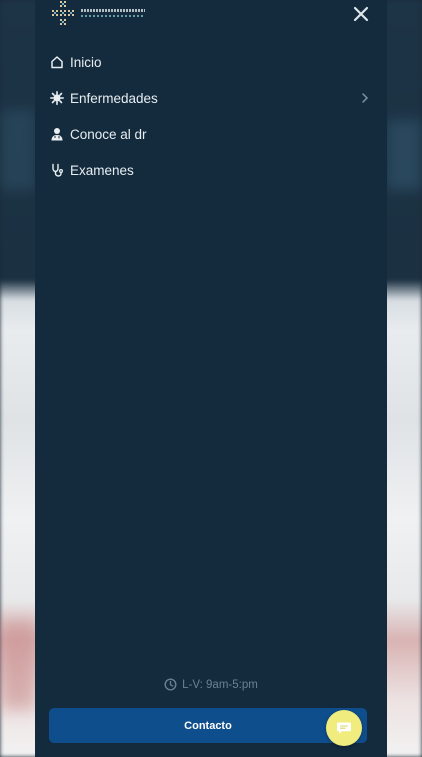  Describe the element at coordinates (102, 170) in the screenshot. I see `menu-item-label: Examenes` at that location.